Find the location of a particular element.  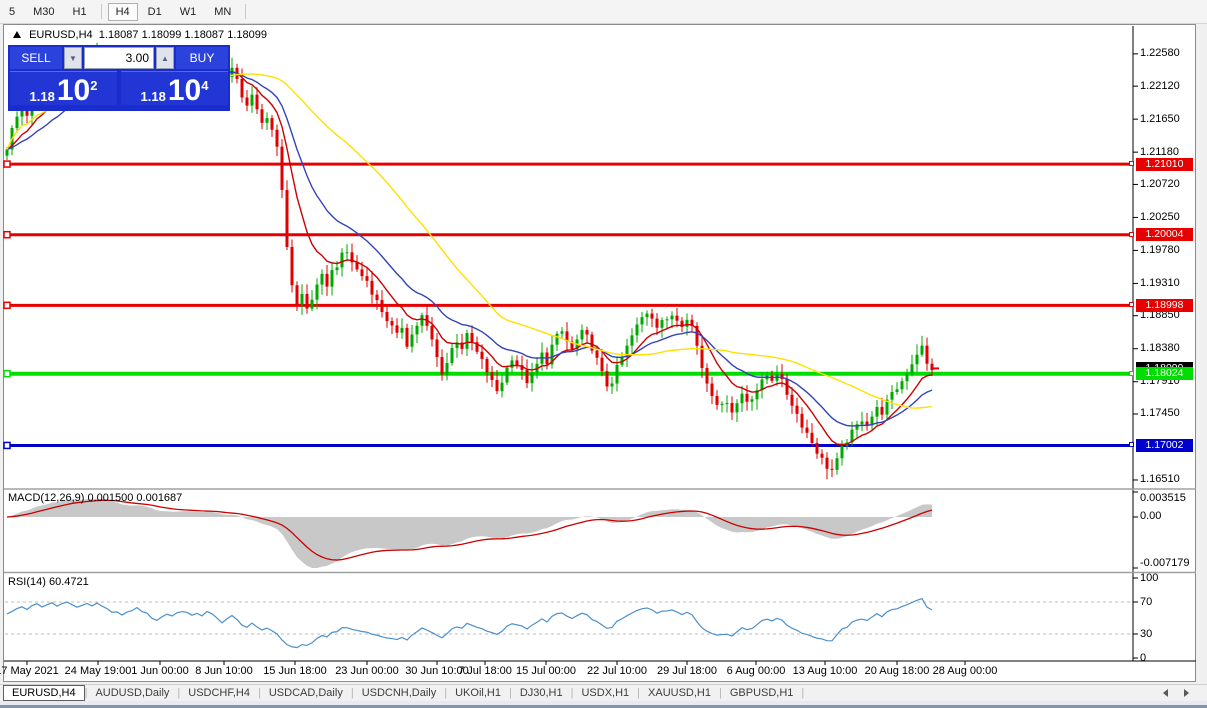

sell-price-prefix: 1.18 is located at coordinates (42, 96).